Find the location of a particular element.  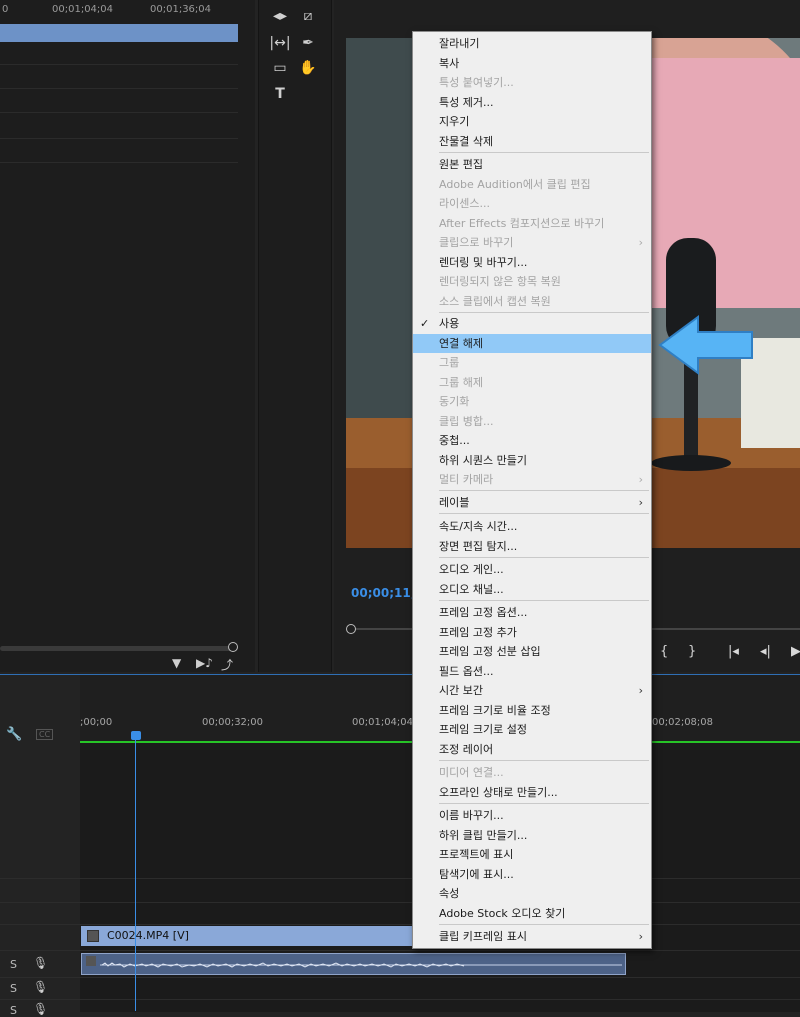

menu-item-synchronize: 동기화 is located at coordinates (532, 402).